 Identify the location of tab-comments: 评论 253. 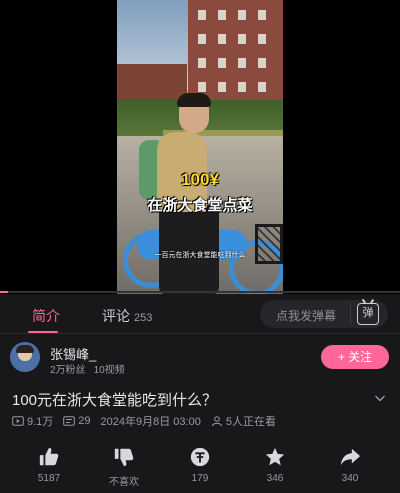
(127, 316).